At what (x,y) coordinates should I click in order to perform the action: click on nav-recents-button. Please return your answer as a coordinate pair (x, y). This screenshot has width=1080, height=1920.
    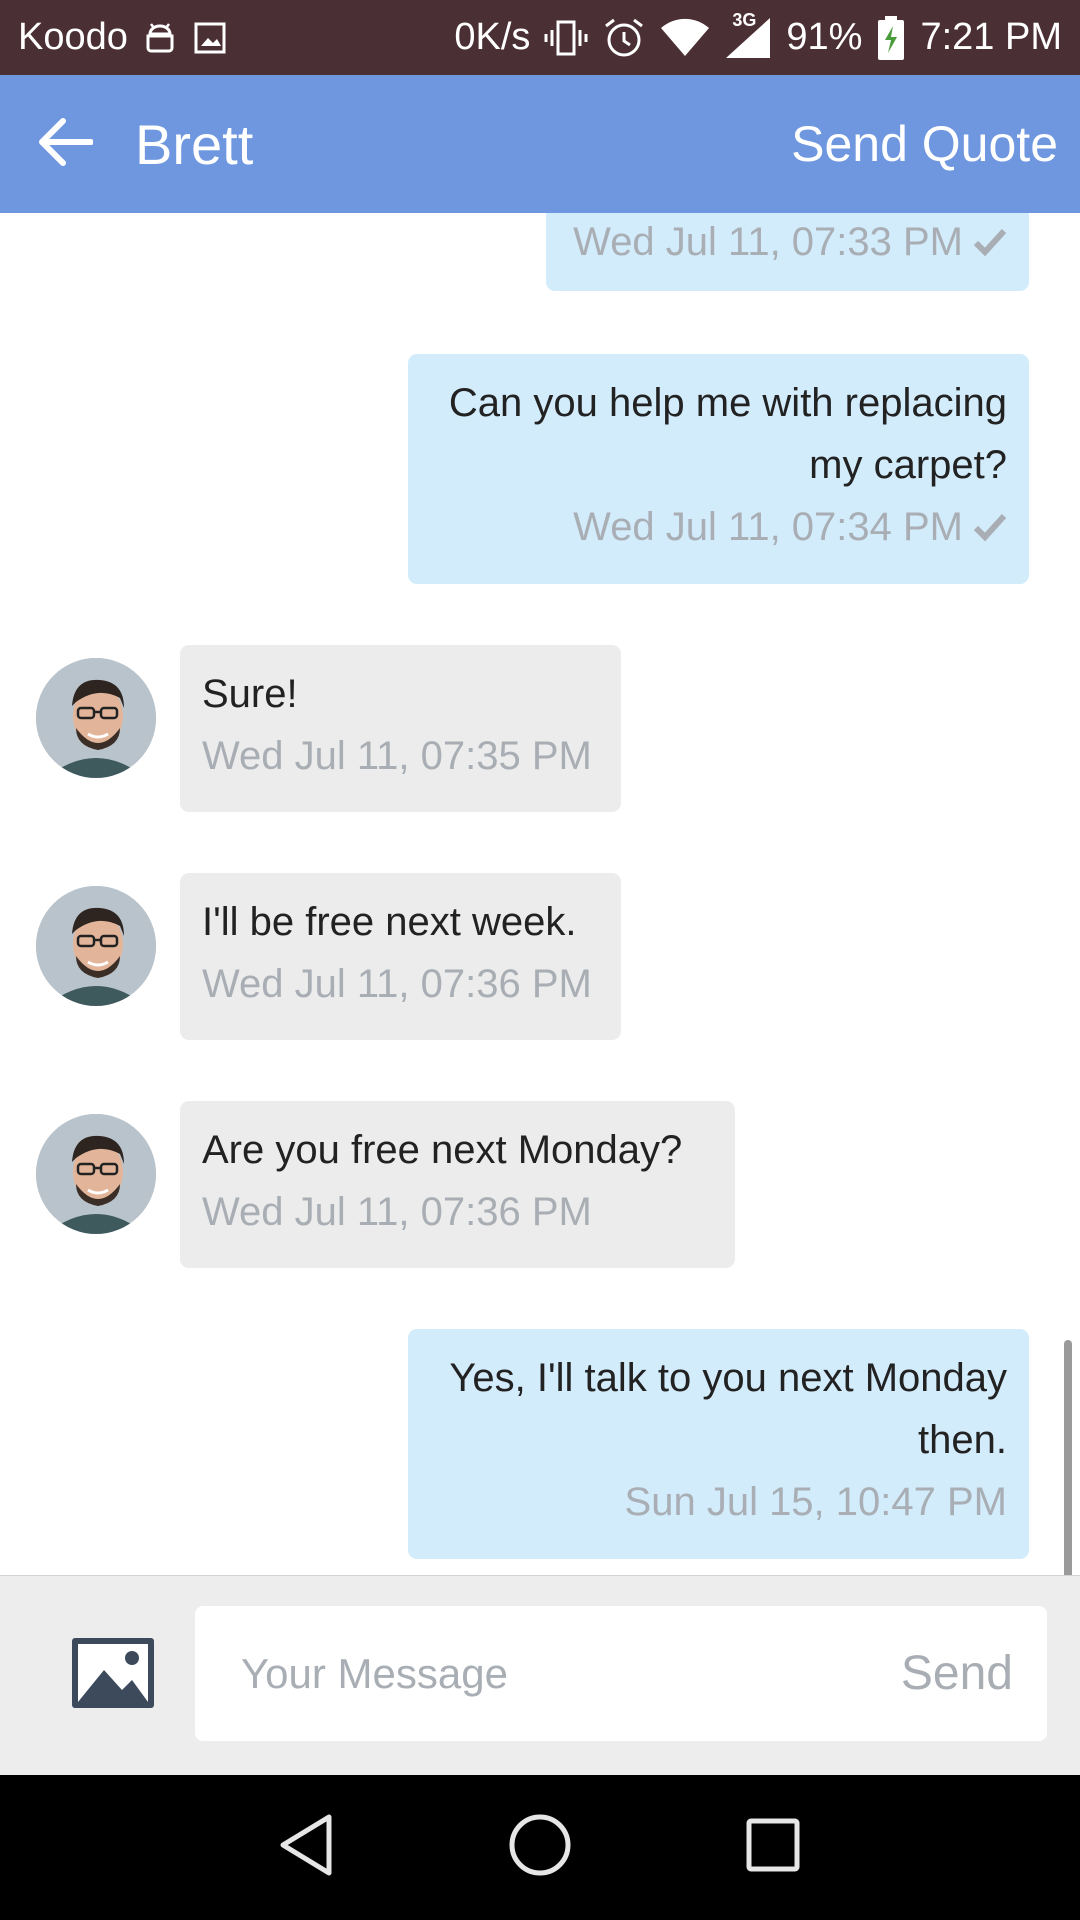
    Looking at the image, I should click on (773, 1848).